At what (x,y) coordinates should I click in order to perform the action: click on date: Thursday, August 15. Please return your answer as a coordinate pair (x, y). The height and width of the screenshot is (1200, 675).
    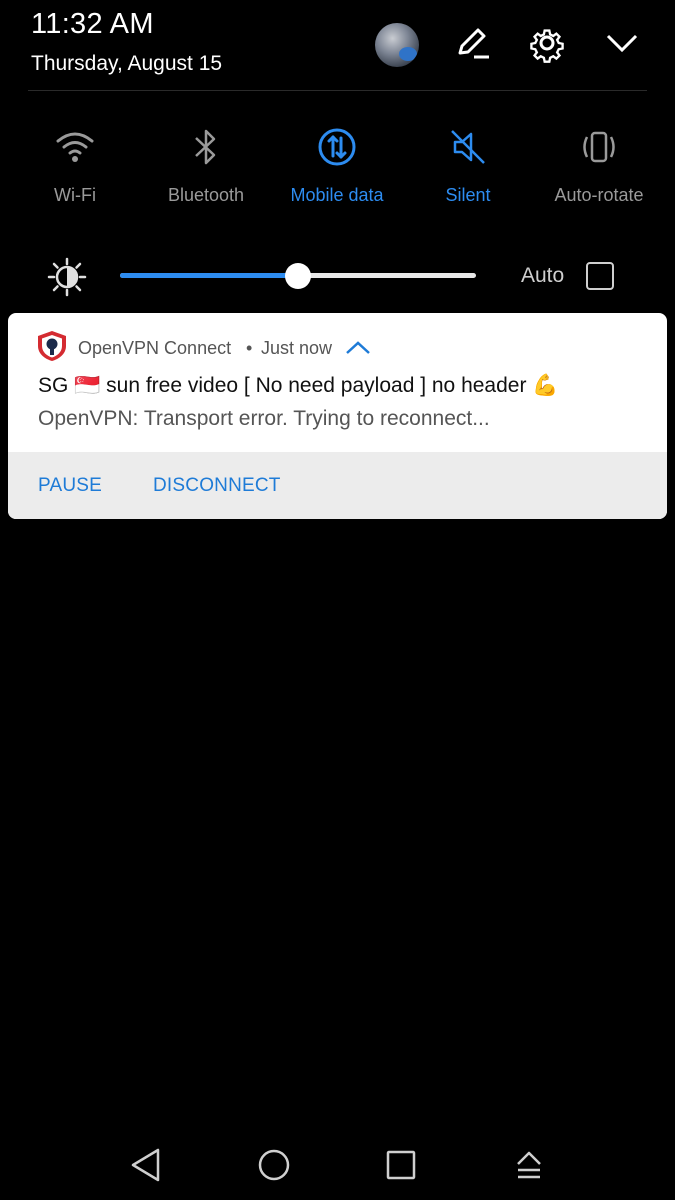
    Looking at the image, I should click on (126, 64).